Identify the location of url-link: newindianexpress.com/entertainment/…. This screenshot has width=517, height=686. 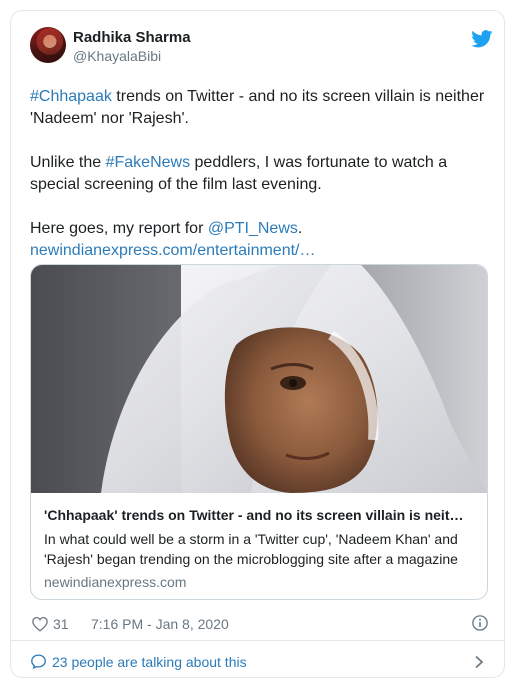
(172, 250).